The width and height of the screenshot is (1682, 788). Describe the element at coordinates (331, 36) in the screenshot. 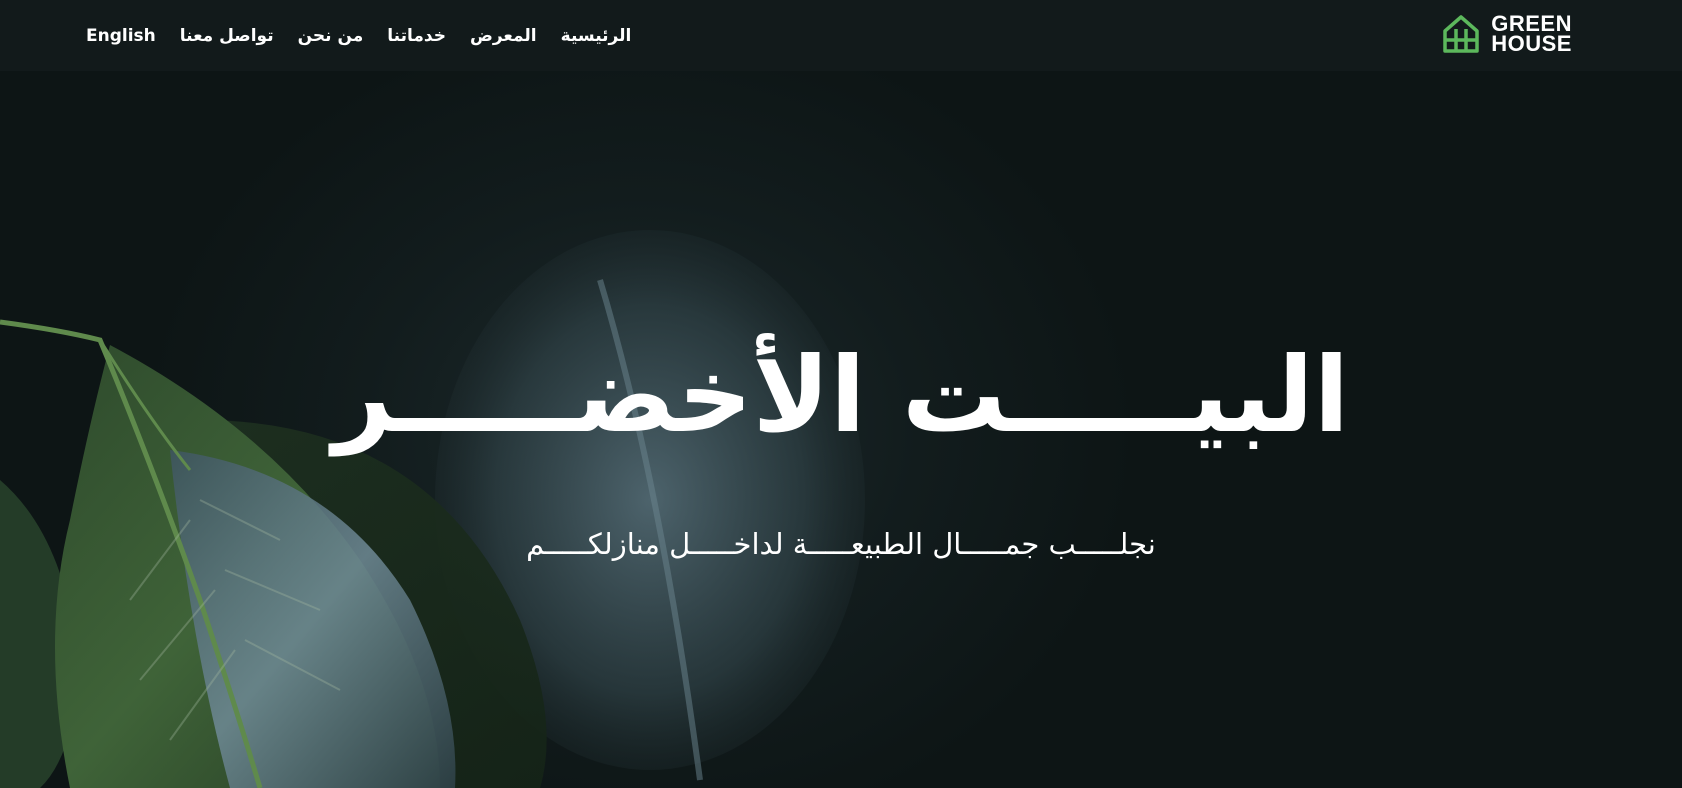

I see `nav-item-about: من نحن` at that location.